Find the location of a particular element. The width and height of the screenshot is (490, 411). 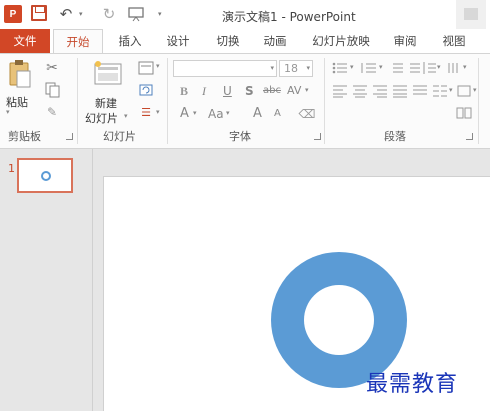

font-group-label: 字体 is located at coordinates (240, 136).